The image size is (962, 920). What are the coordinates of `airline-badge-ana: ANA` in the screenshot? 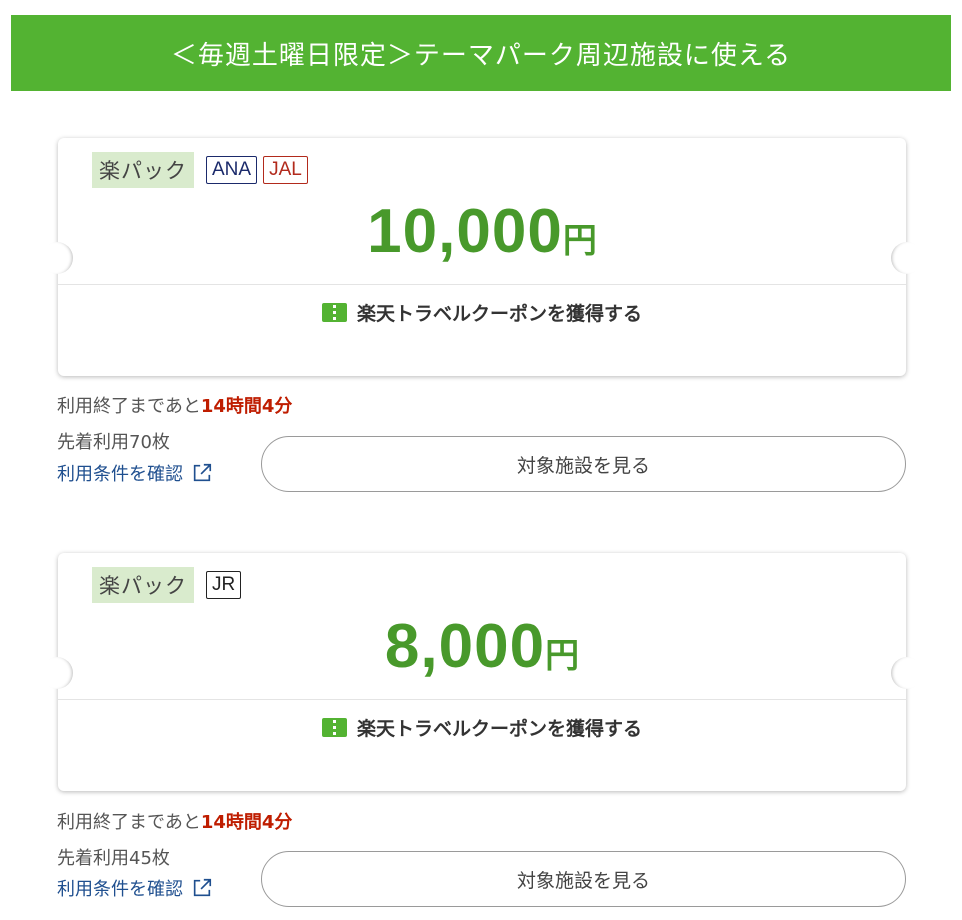 It's located at (232, 170).